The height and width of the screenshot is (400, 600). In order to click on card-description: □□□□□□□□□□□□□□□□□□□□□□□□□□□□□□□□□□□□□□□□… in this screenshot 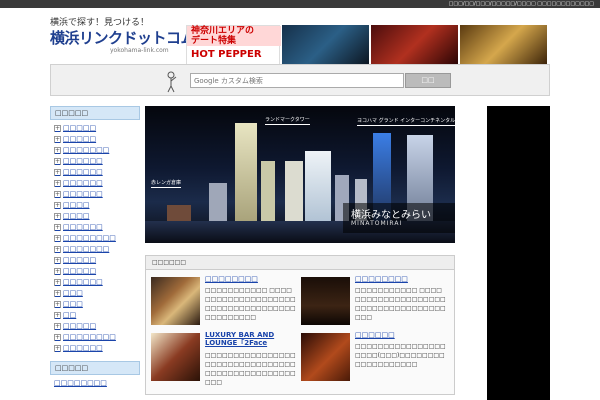, I will do `click(250, 369)`.